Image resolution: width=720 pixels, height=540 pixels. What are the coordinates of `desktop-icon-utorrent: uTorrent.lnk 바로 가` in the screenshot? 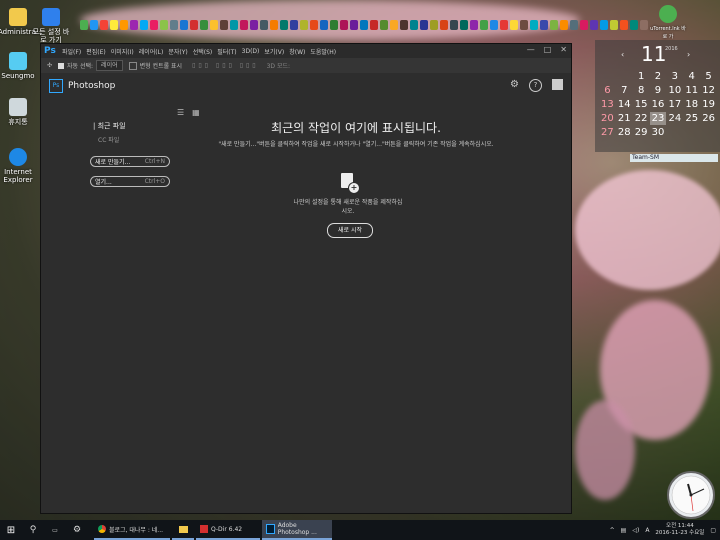 It's located at (668, 23).